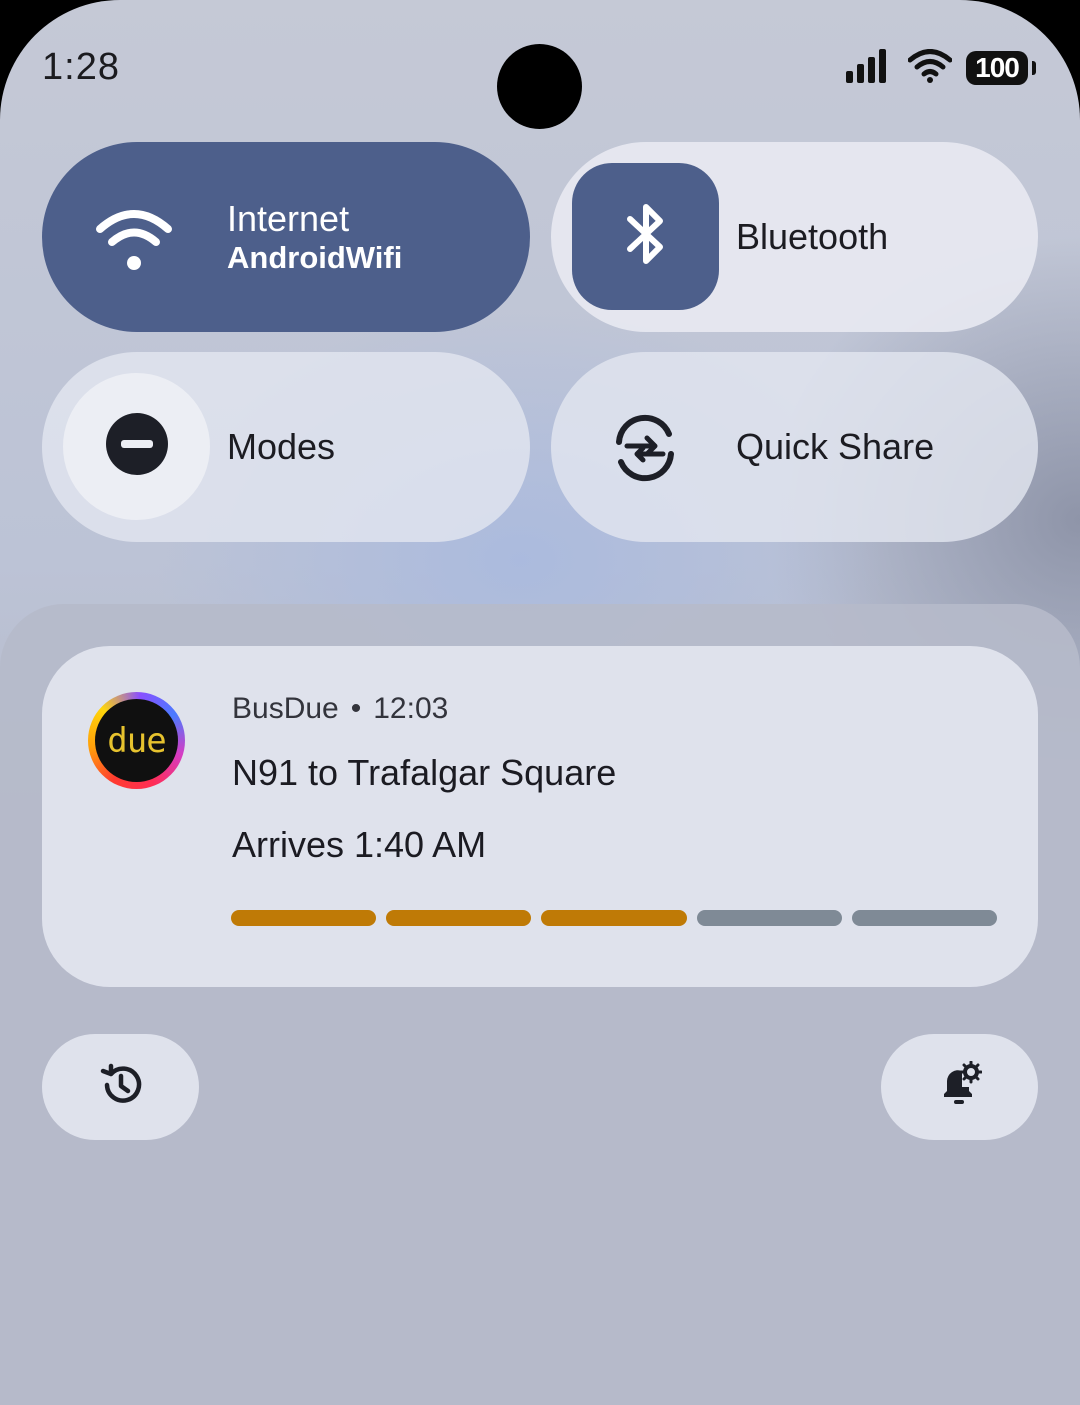 The width and height of the screenshot is (1080, 1405). I want to click on notification-text: Arrives 1:40 AM, so click(359, 844).